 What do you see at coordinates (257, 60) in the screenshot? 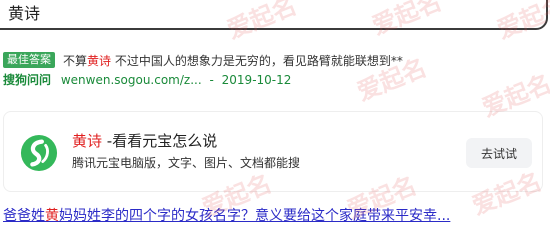
I see `snippet-text-after: 不过中国人的想象力是无穷的，看见路臂就能联想到**` at bounding box center [257, 60].